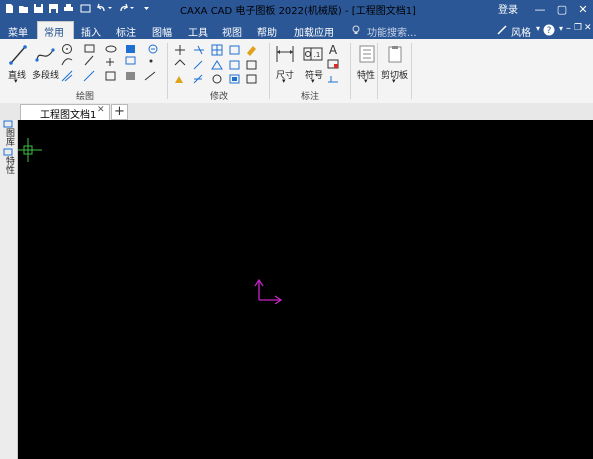 This screenshot has height=459, width=593. Describe the element at coordinates (8, 152) in the screenshot. I see `properties-panel-icon` at that location.